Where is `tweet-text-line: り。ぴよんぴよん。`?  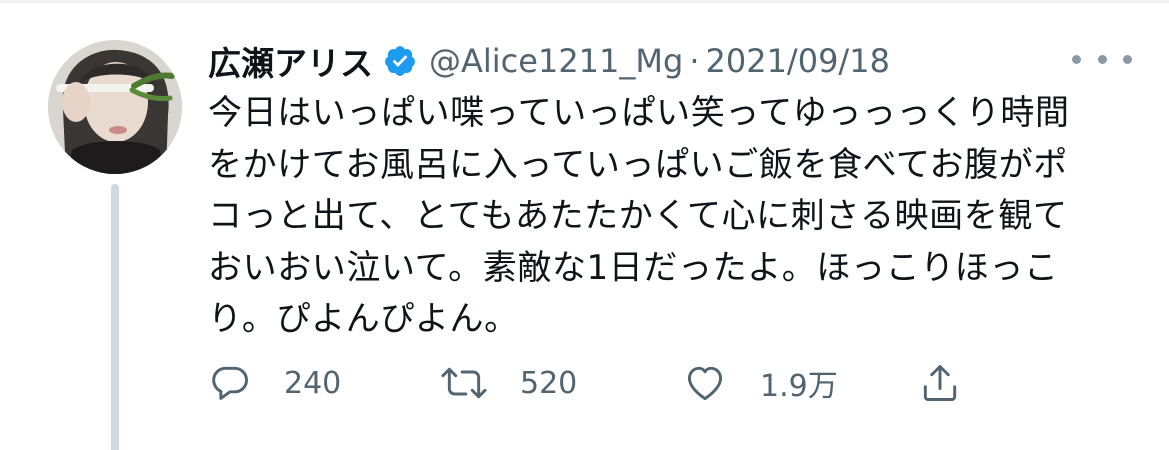
tweet-text-line: り。ぴよんぴよん。 is located at coordinates (363, 319).